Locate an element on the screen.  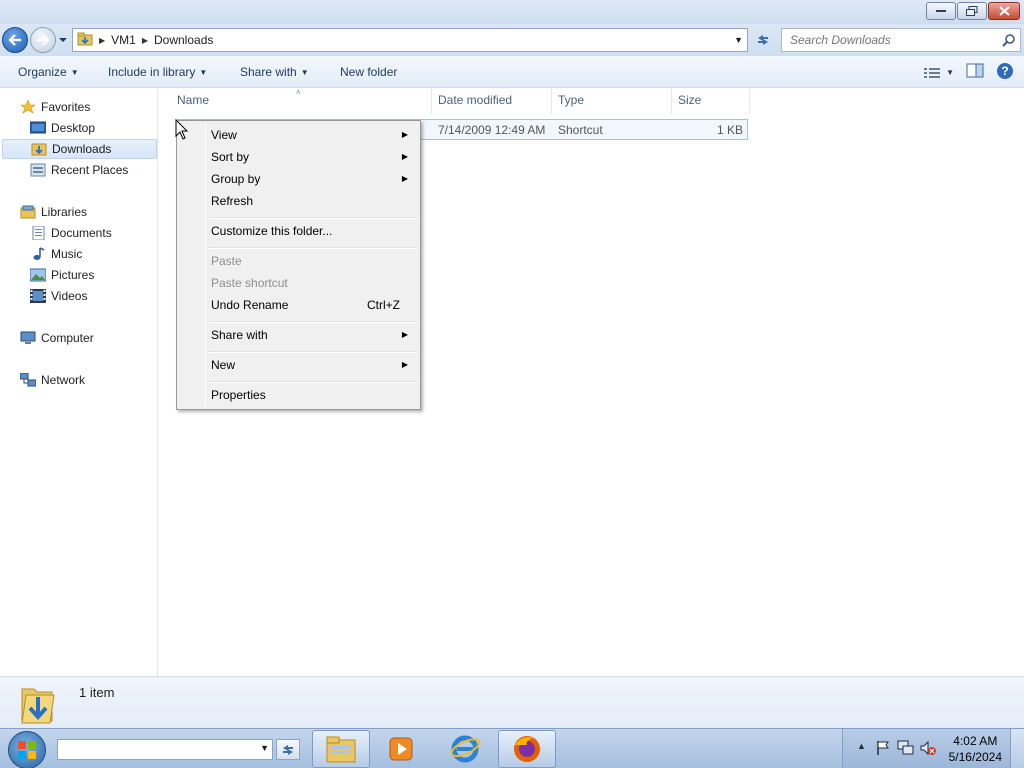
taskbar-search-input: ▼ is located at coordinates (165, 749).